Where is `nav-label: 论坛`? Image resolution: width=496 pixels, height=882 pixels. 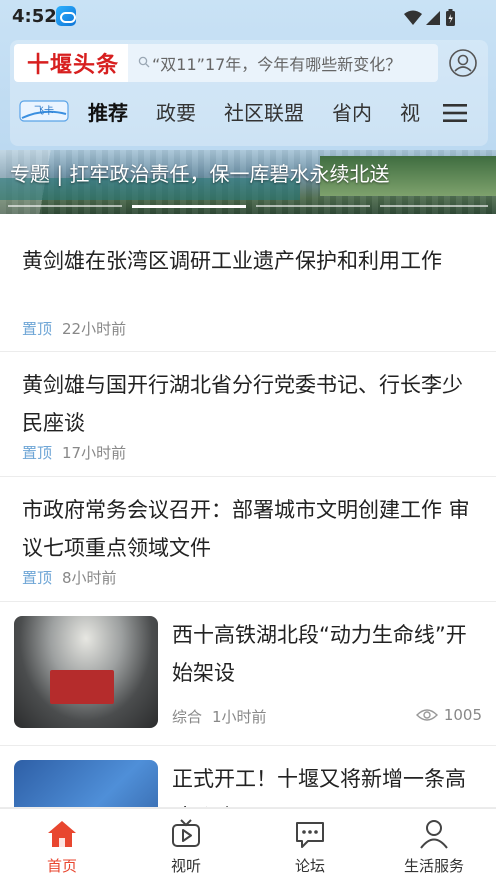 nav-label: 论坛 is located at coordinates (309, 866).